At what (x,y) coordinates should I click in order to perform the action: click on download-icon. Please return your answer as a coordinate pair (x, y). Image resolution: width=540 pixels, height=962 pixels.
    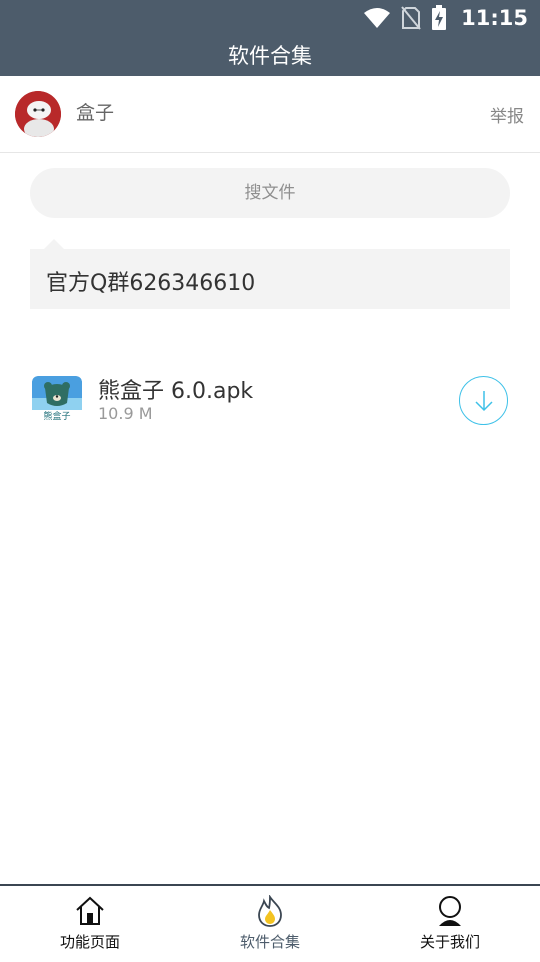
    Looking at the image, I should click on (483, 400).